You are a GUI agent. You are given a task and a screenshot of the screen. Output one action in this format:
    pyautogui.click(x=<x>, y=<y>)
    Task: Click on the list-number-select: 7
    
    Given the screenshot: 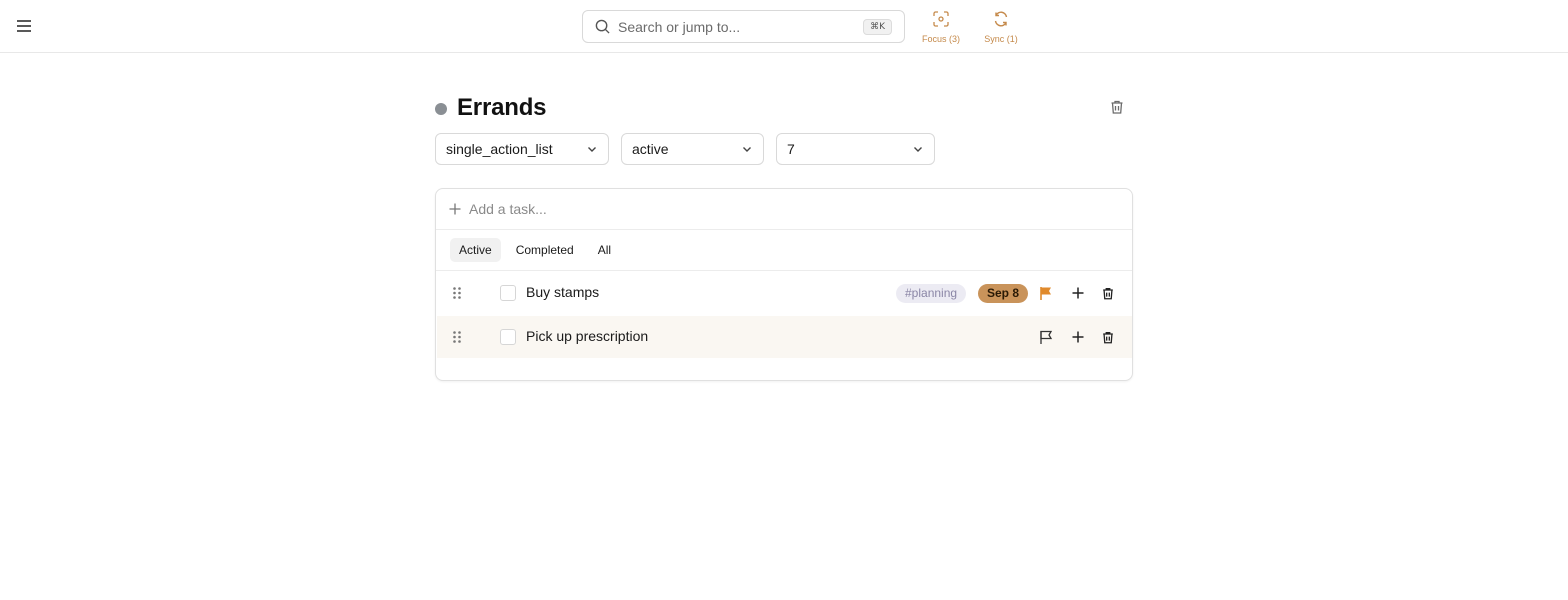 What is the action you would take?
    pyautogui.click(x=855, y=149)
    